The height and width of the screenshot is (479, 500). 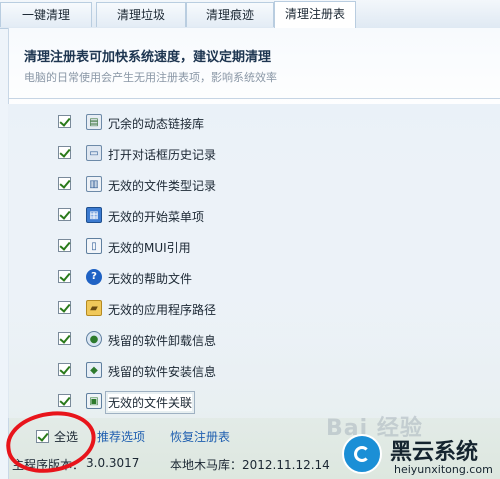 What do you see at coordinates (94, 277) in the screenshot?
I see `help-icon: ?` at bounding box center [94, 277].